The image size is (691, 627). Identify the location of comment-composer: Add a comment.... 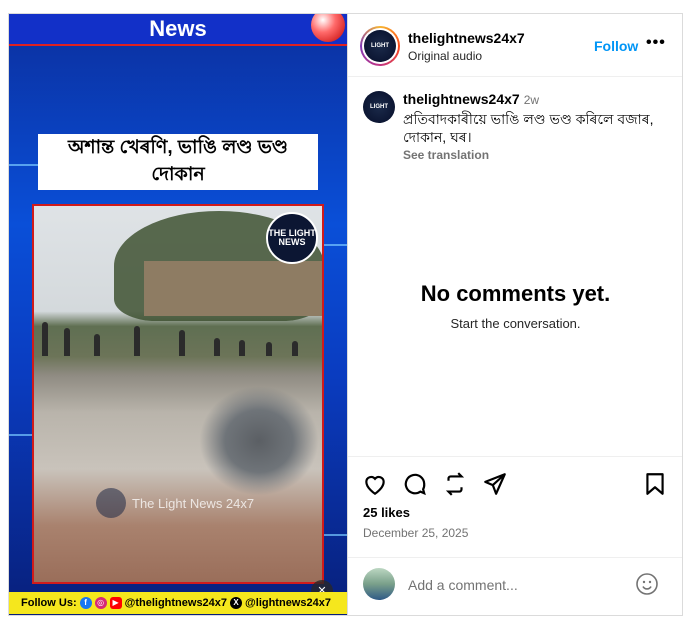
(515, 586).